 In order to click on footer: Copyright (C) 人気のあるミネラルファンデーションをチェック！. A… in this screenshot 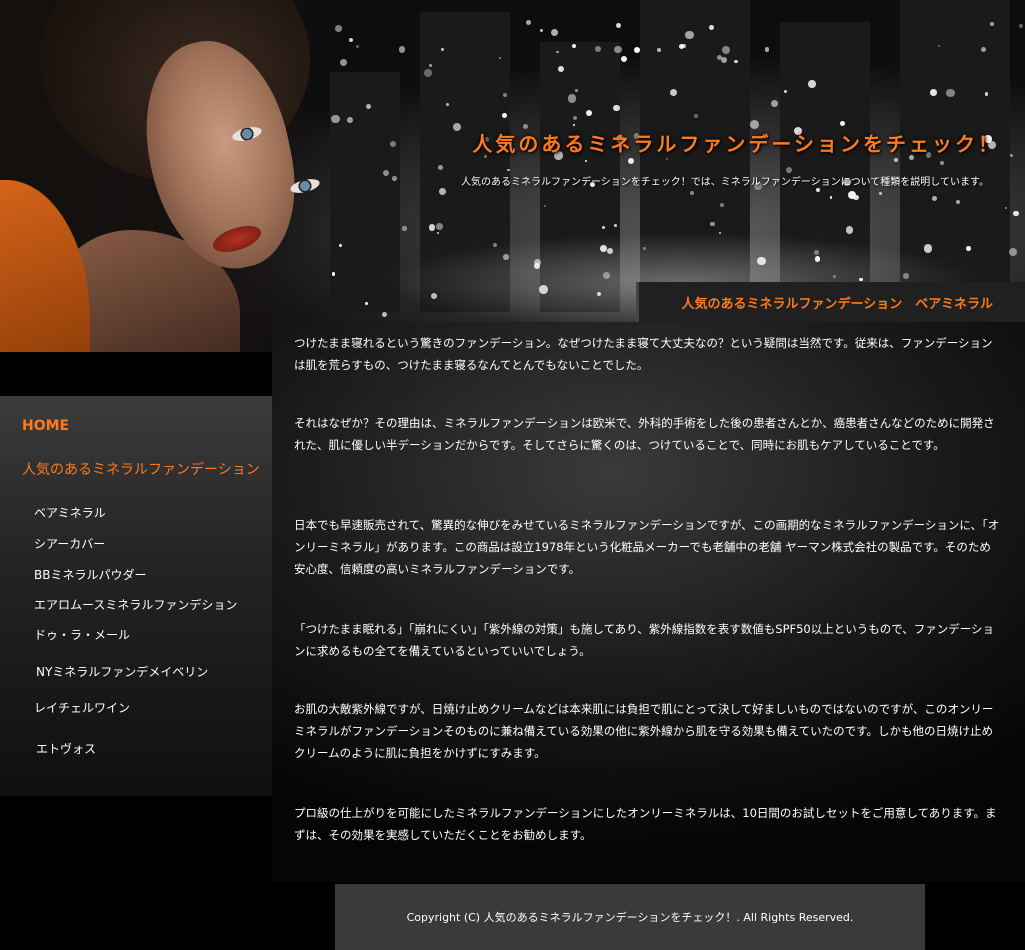, I will do `click(630, 917)`.